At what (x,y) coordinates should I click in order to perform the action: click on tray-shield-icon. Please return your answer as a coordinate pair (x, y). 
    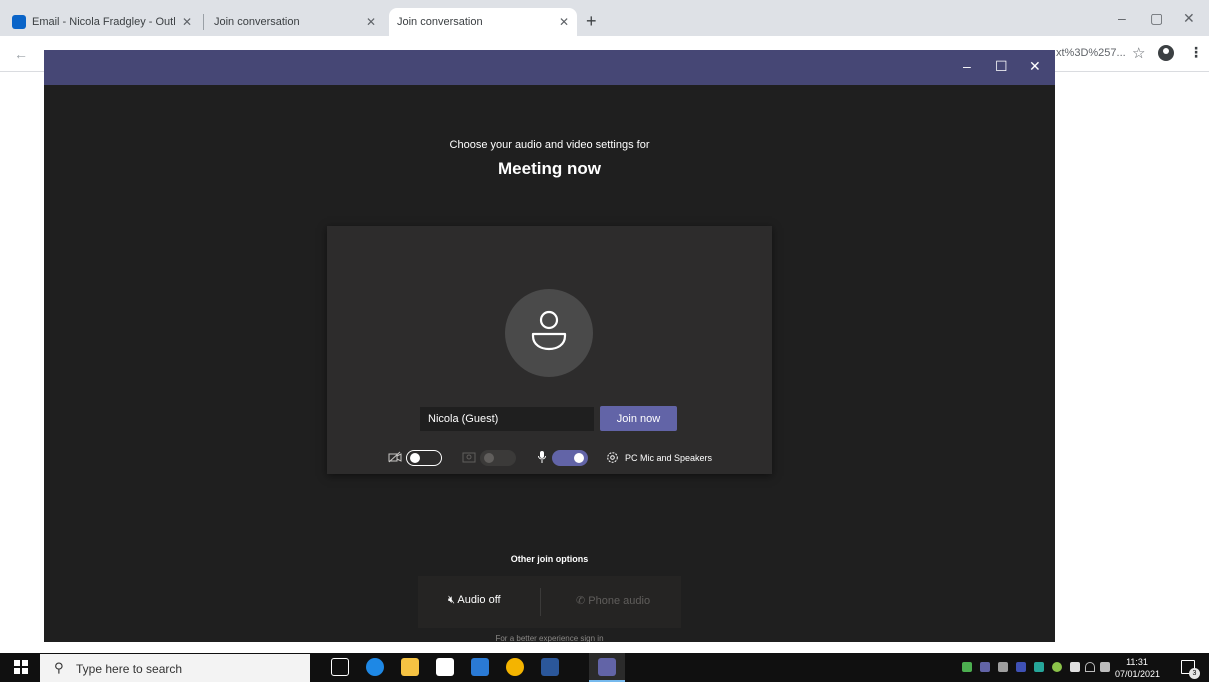
    Looking at the image, I should click on (1021, 667).